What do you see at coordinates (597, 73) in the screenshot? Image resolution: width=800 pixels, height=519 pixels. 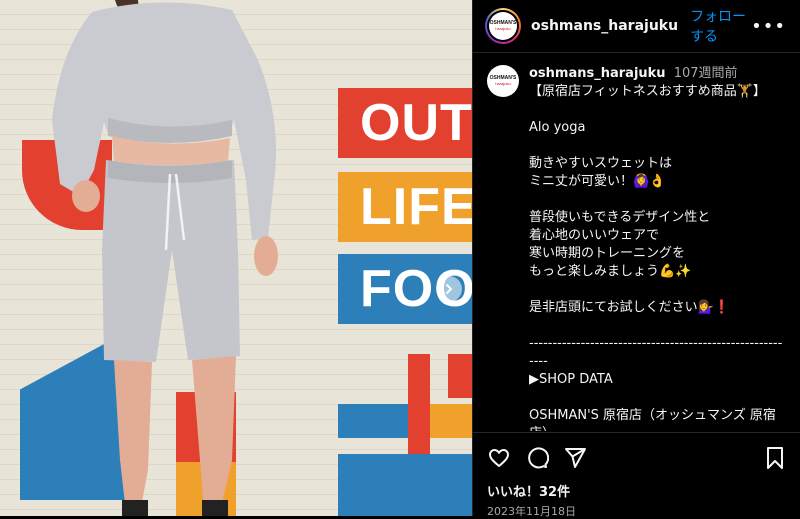 I see `caption-username-link: oshmans_harajuku` at bounding box center [597, 73].